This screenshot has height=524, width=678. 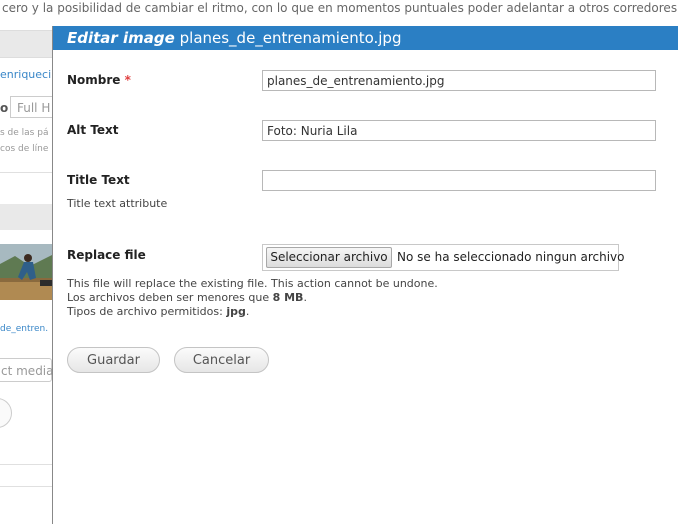 I want to click on save-button: Guardar, so click(x=113, y=360).